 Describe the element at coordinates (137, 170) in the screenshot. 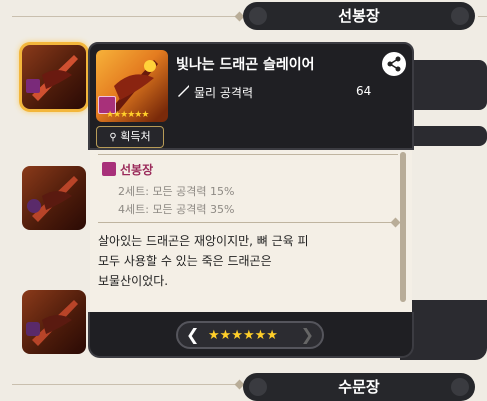

I see `set-name: 선봉장` at that location.